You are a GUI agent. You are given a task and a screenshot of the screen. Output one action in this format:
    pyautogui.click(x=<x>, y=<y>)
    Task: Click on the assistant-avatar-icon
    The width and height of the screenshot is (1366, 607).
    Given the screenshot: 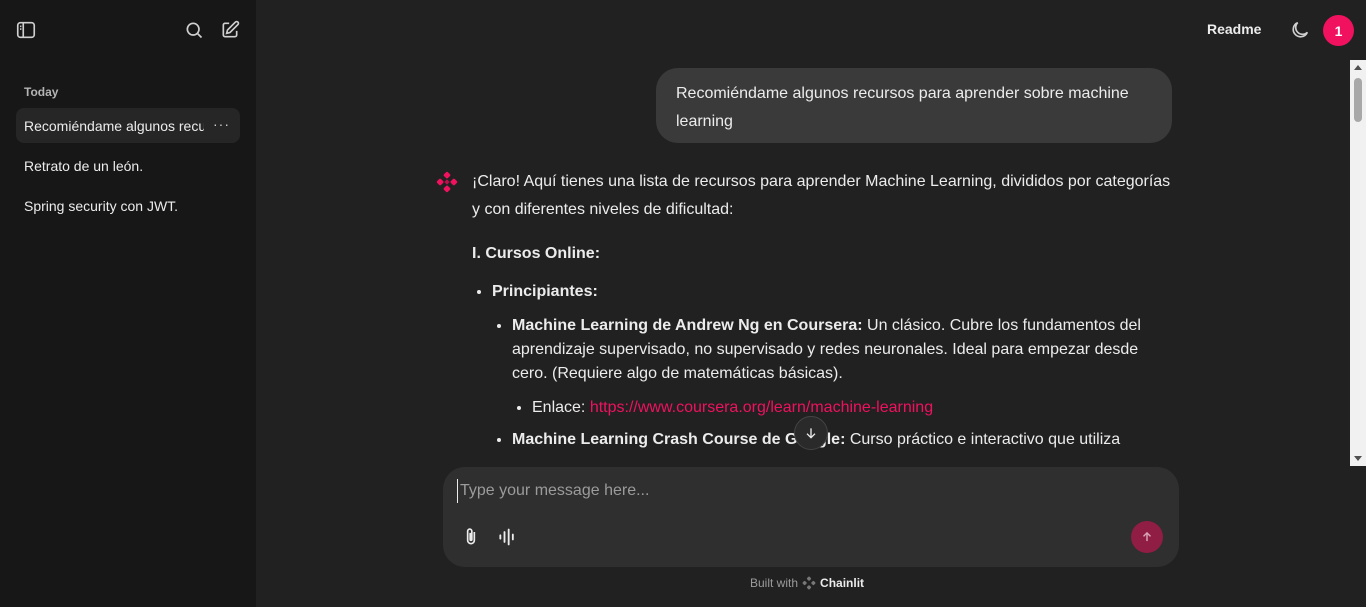 What is the action you would take?
    pyautogui.click(x=447, y=182)
    